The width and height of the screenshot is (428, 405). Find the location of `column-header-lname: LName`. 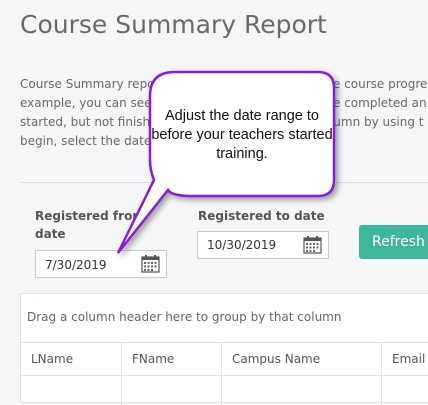

column-header-lname: LName is located at coordinates (71, 359).